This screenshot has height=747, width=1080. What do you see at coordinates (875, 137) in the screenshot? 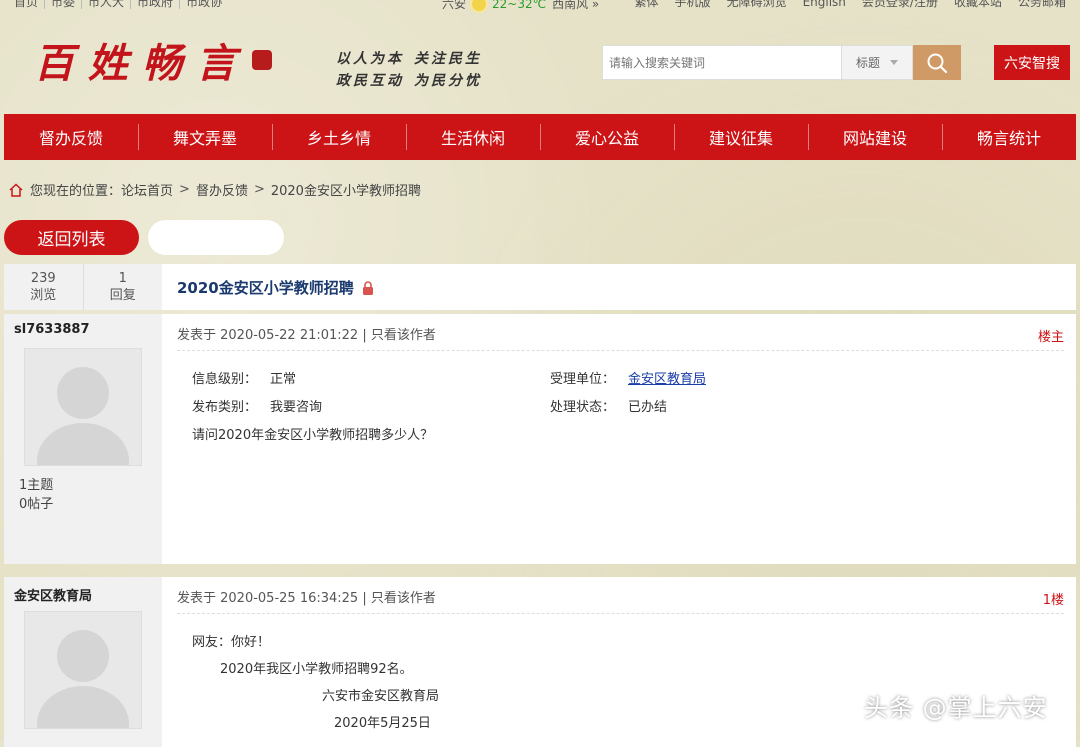
I see `nav-item-website: 网站建设` at bounding box center [875, 137].